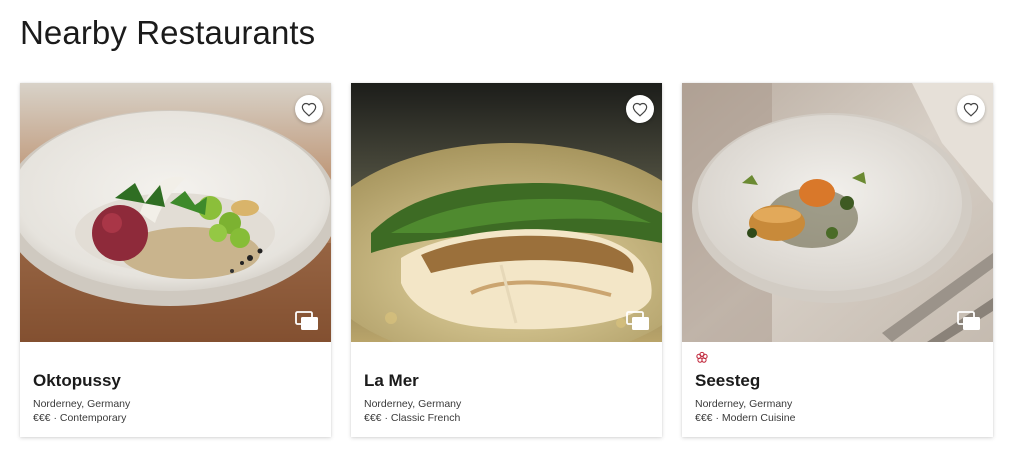 This screenshot has width=1026, height=466. Describe the element at coordinates (838, 418) in the screenshot. I see `restaurant-price-cuisine: €€€ · Modern Cuisine` at that location.